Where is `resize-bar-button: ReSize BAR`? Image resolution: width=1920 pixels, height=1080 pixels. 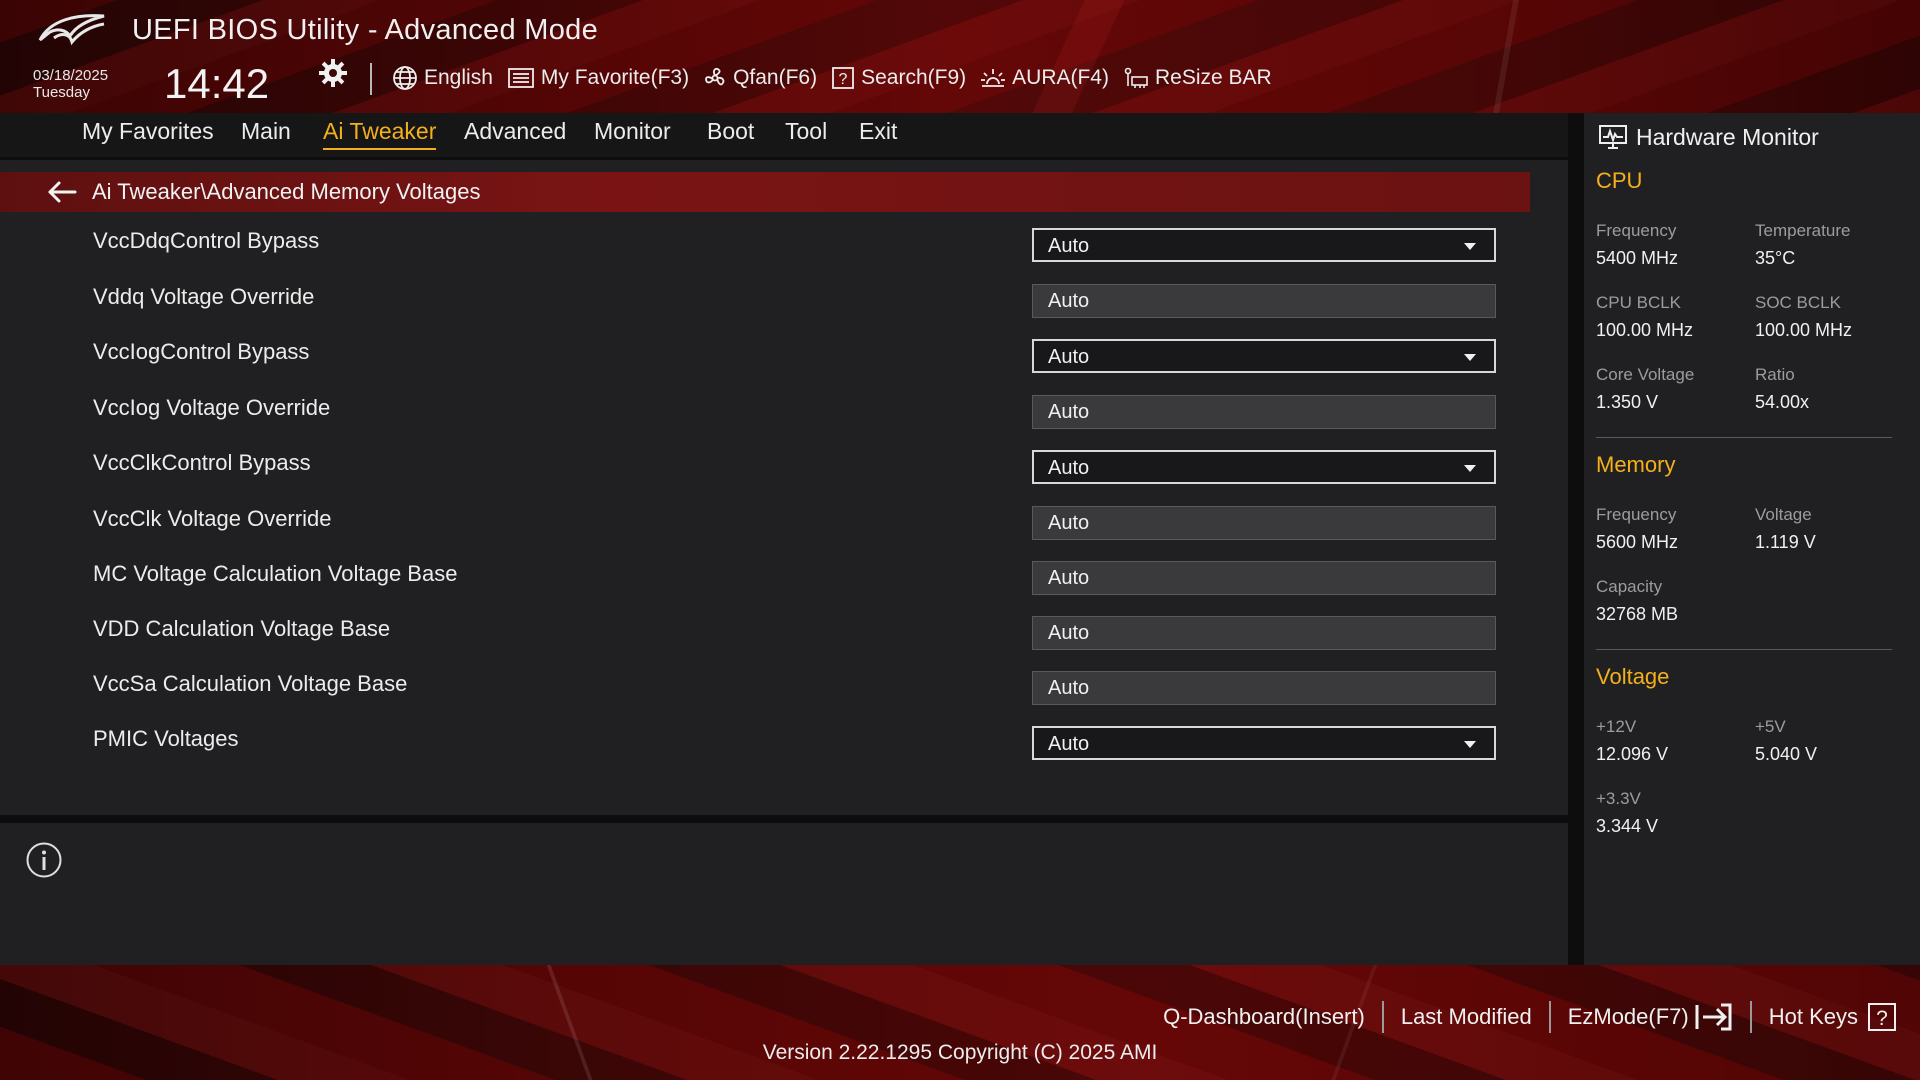 resize-bar-button: ReSize BAR is located at coordinates (1197, 78).